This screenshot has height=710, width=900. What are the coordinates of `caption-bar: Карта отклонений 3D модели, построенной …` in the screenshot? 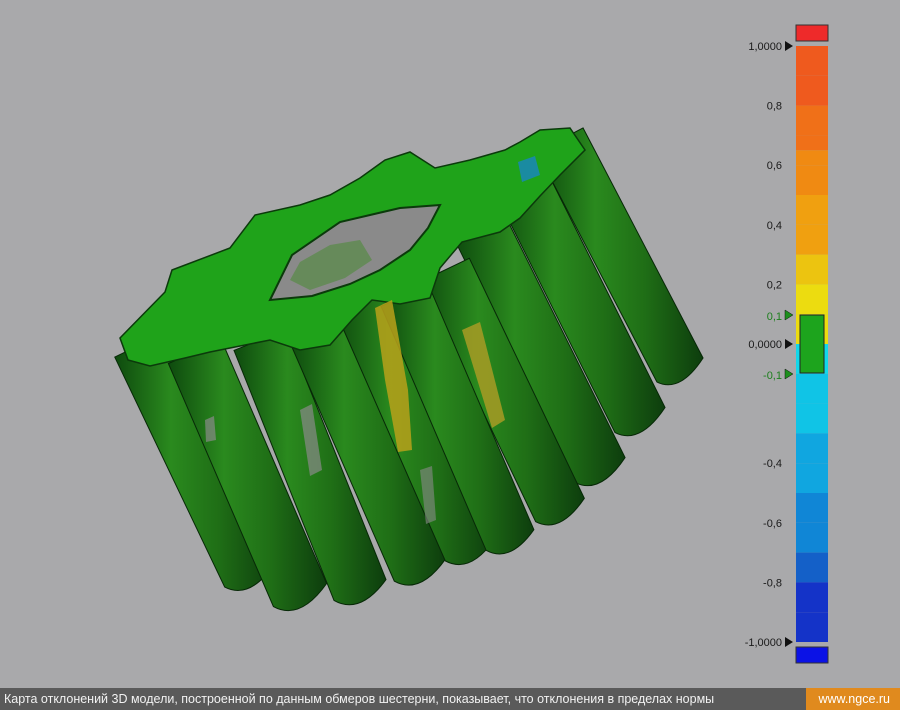 It's located at (450, 699).